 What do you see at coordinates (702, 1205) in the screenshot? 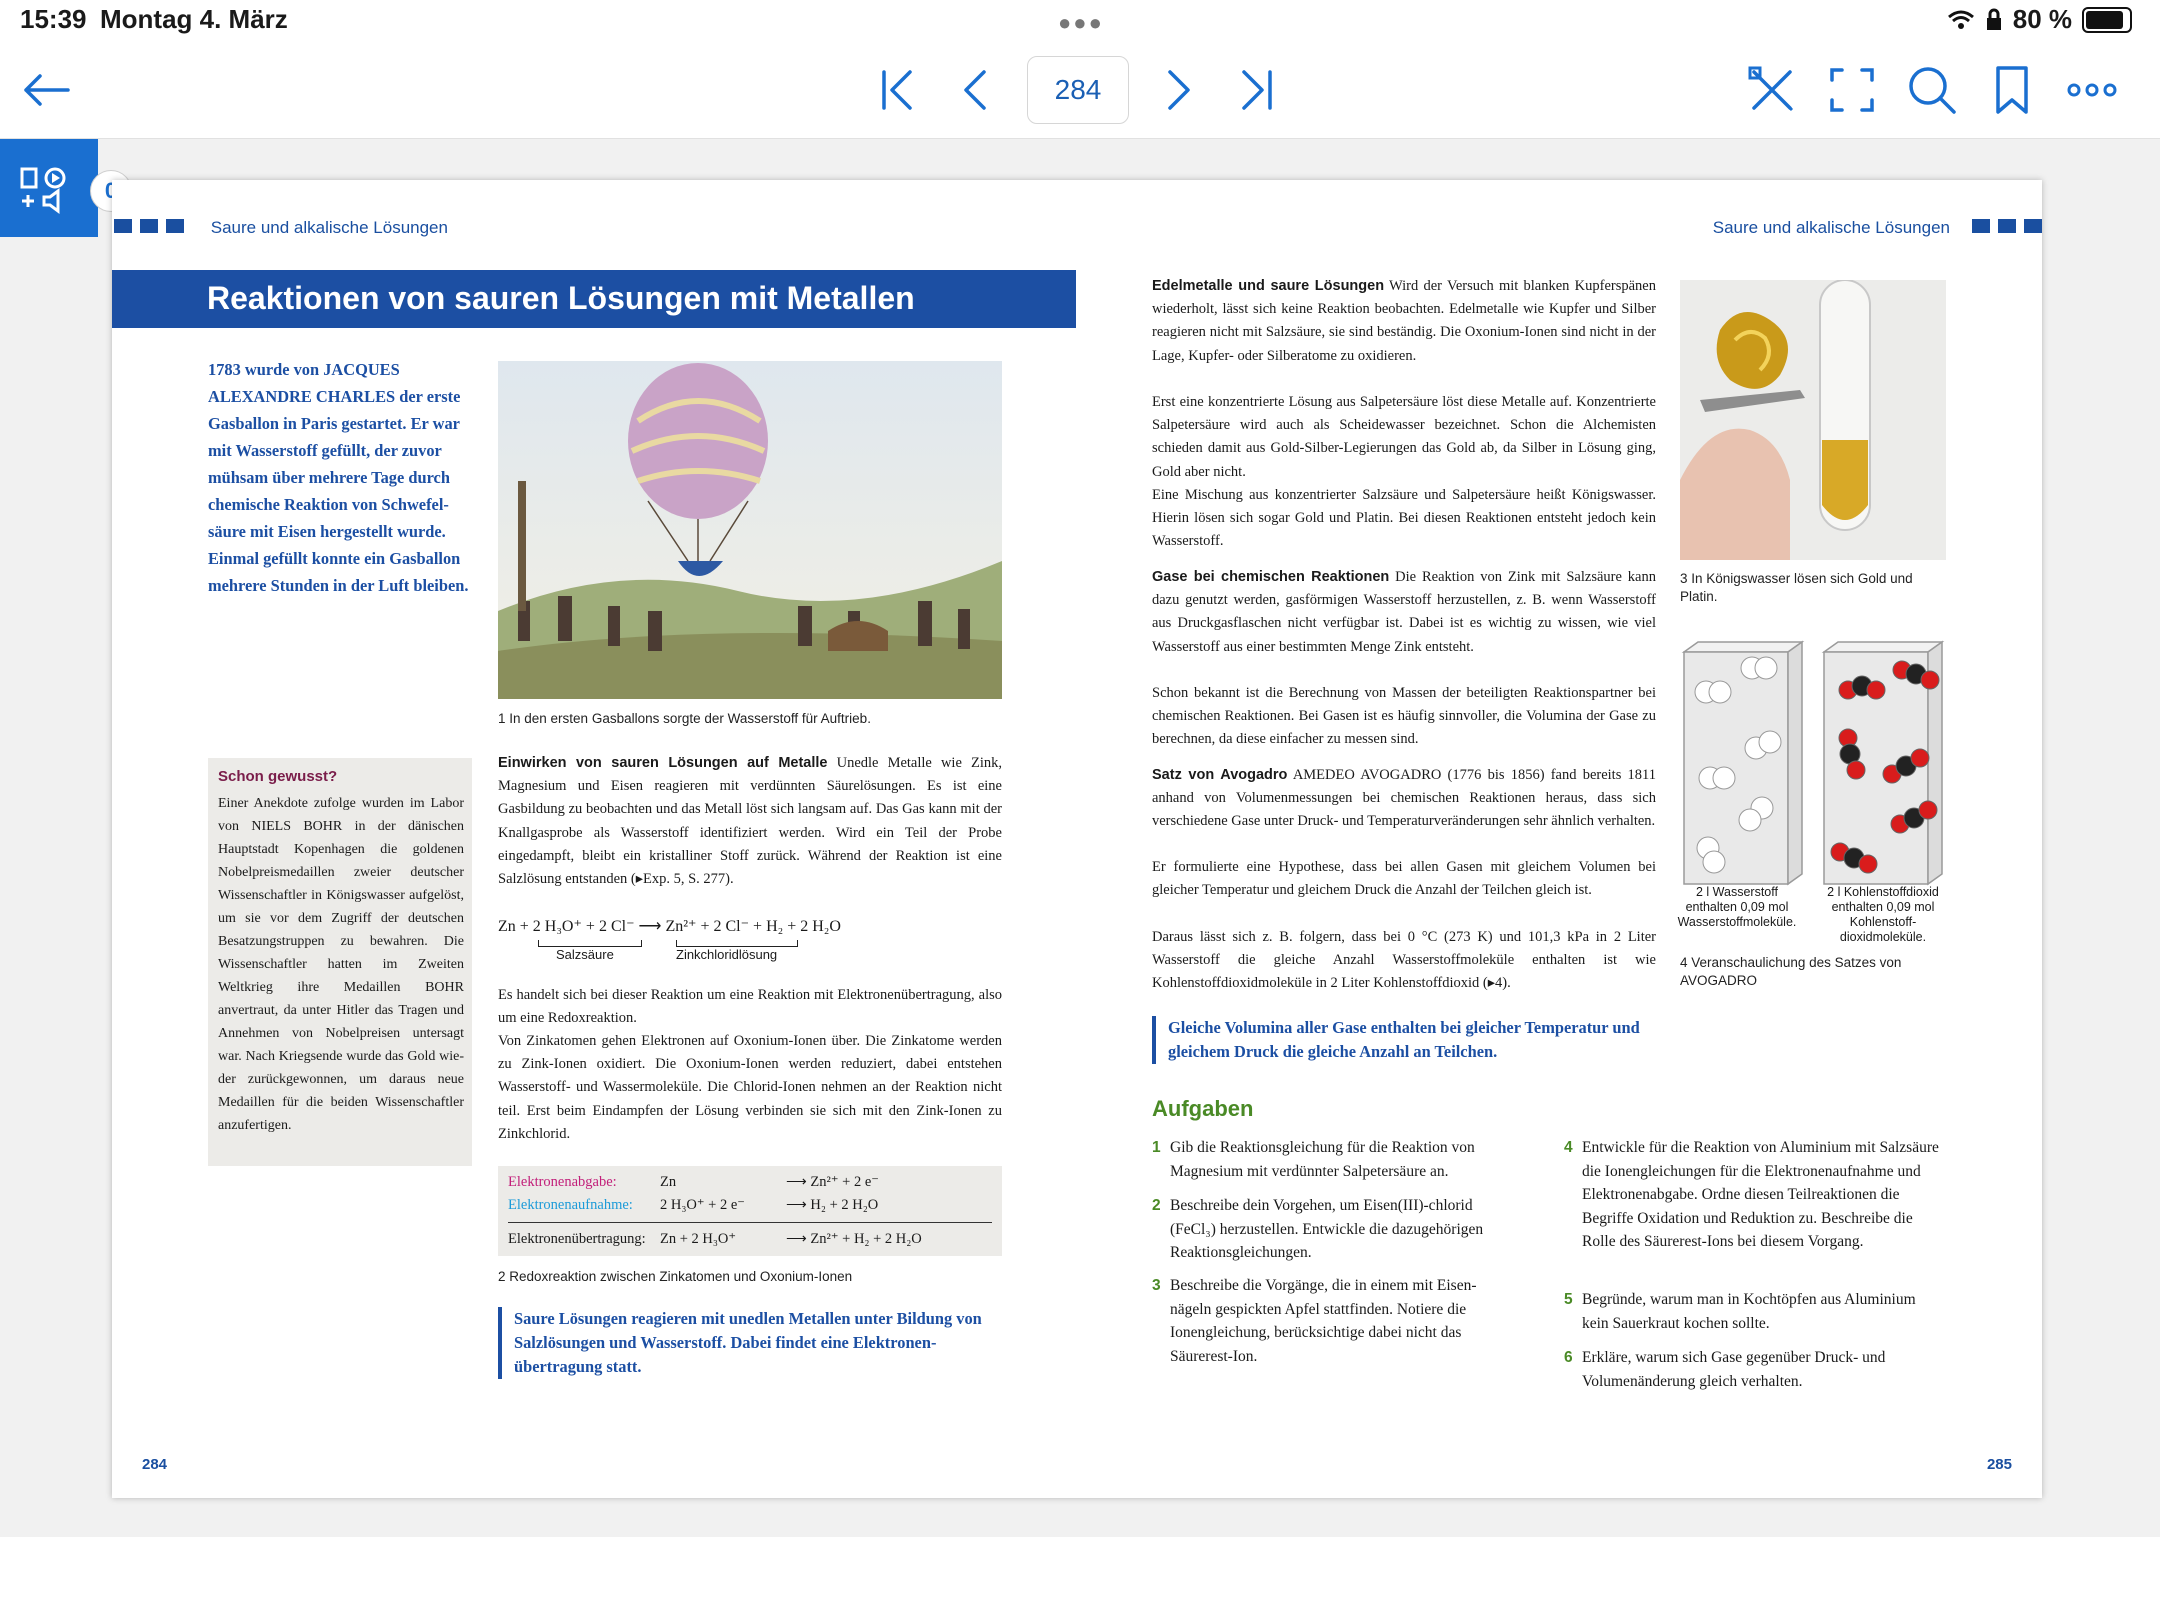
I see `redox-row2-left: 2 H₃O⁺ + 2 e⁻` at bounding box center [702, 1205].